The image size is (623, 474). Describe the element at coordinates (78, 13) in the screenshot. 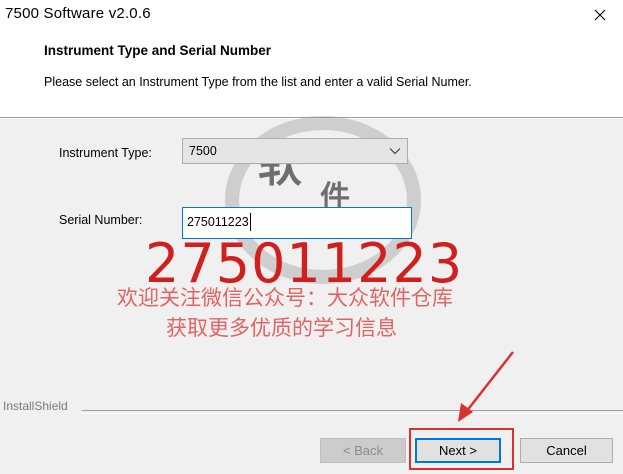

I see `window-title: 7500 Software v2.0.6` at that location.